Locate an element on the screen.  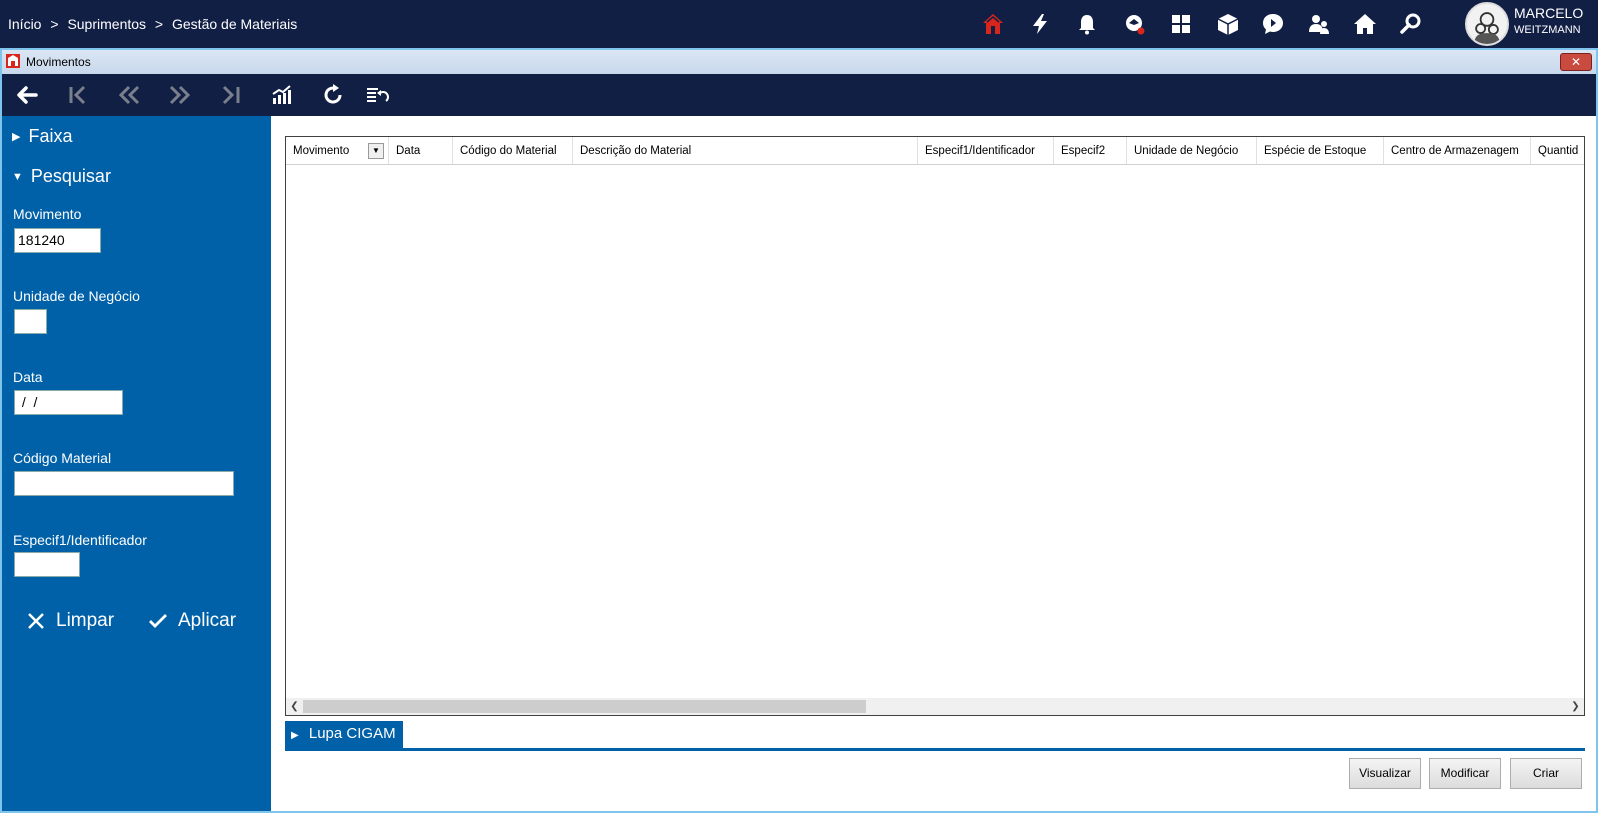
especif1-input is located at coordinates (47, 564).